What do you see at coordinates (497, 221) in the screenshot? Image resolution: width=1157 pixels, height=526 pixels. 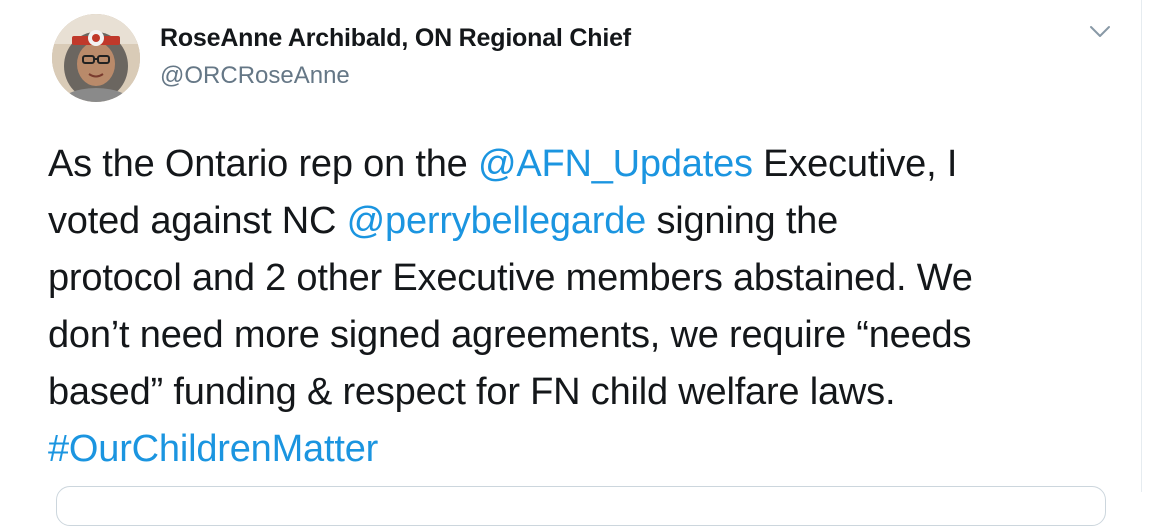 I see `mention-link: @perrybellegarde` at bounding box center [497, 221].